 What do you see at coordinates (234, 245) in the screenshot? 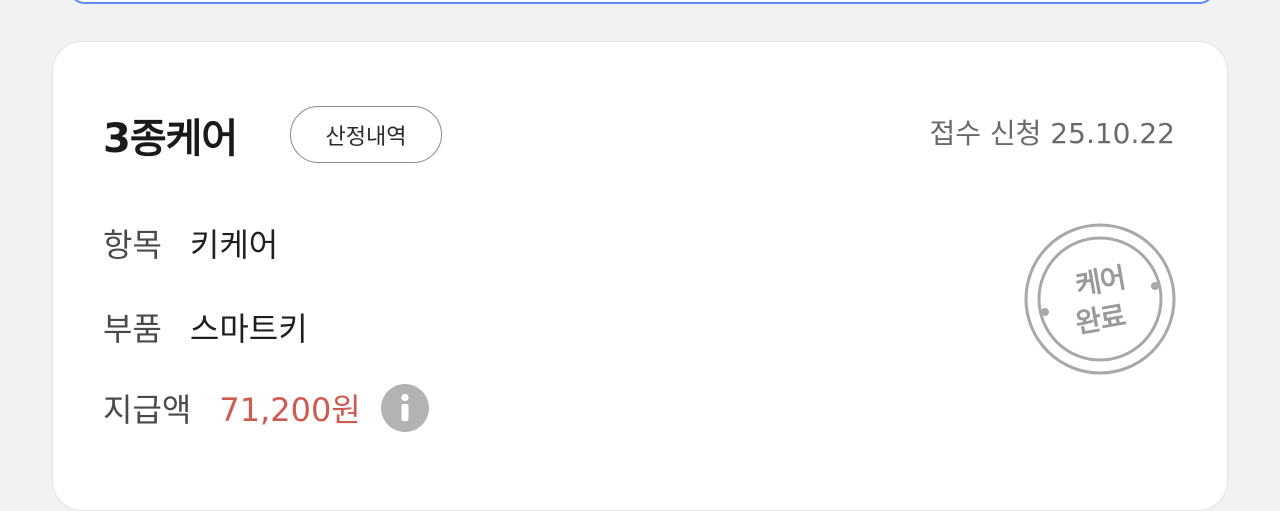
I see `item-value: 키케어` at bounding box center [234, 245].